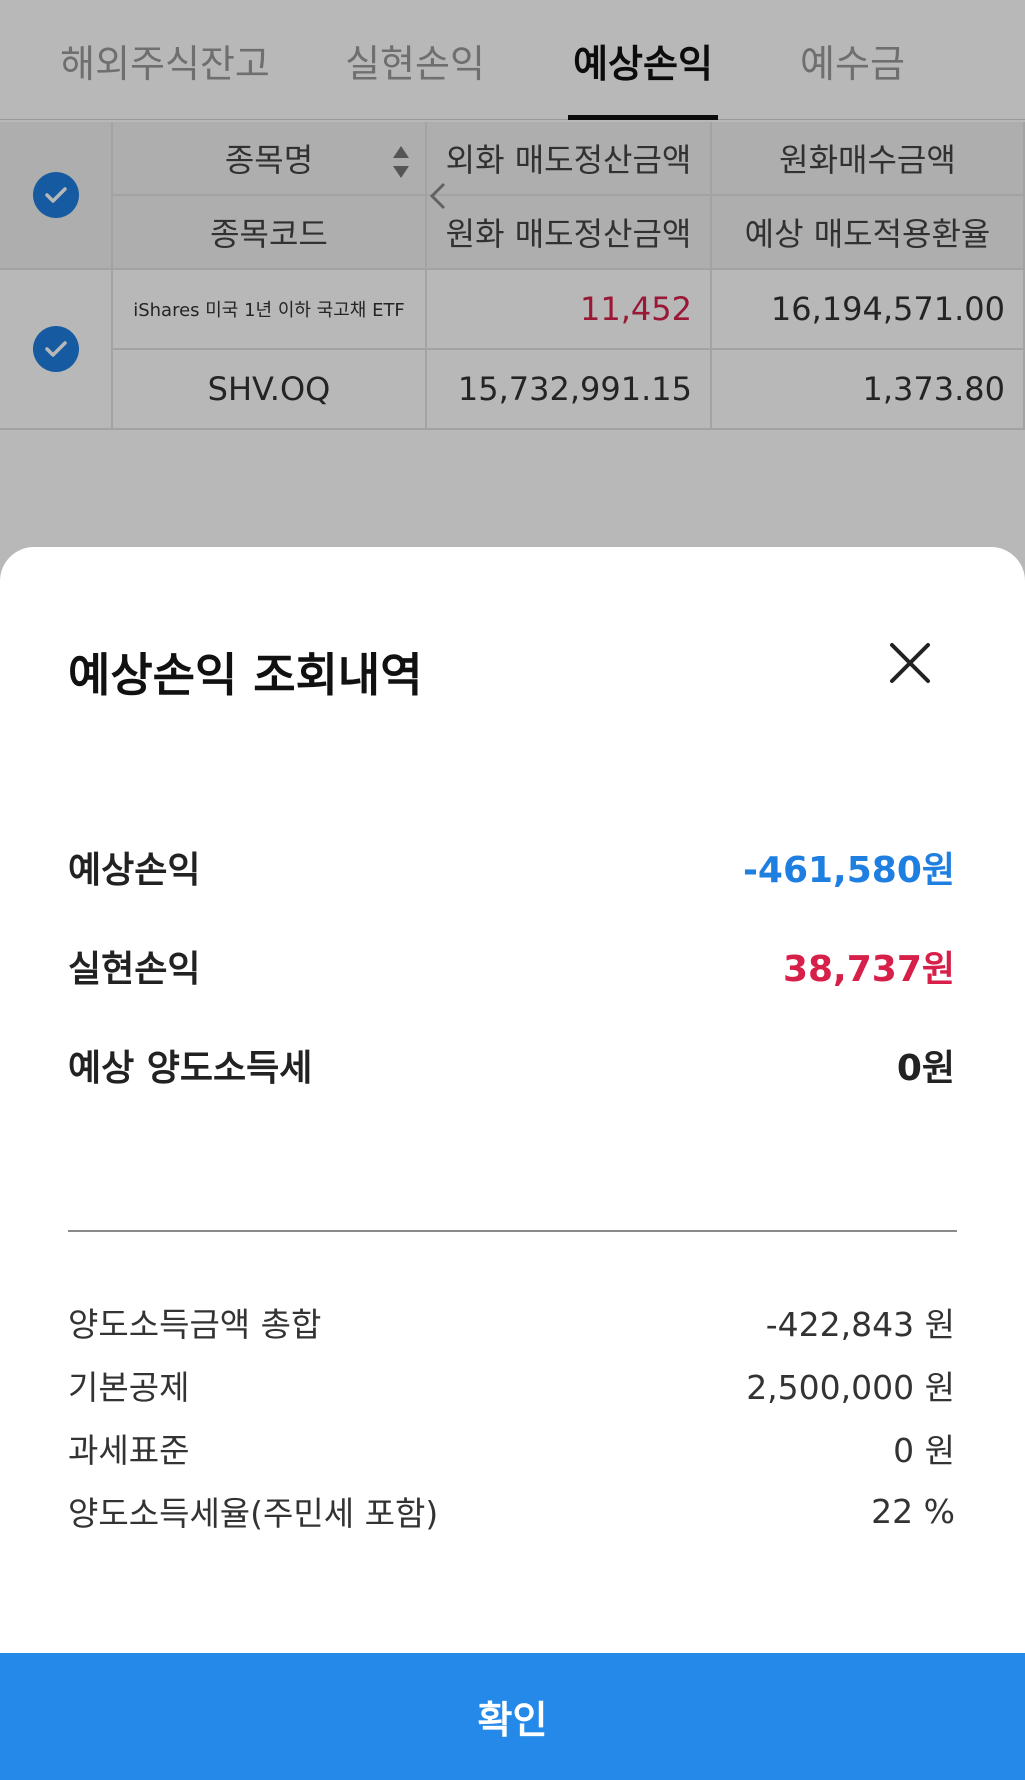 Image resolution: width=1025 pixels, height=1780 pixels. What do you see at coordinates (924, 1450) in the screenshot?
I see `detail-value: 0 원` at bounding box center [924, 1450].